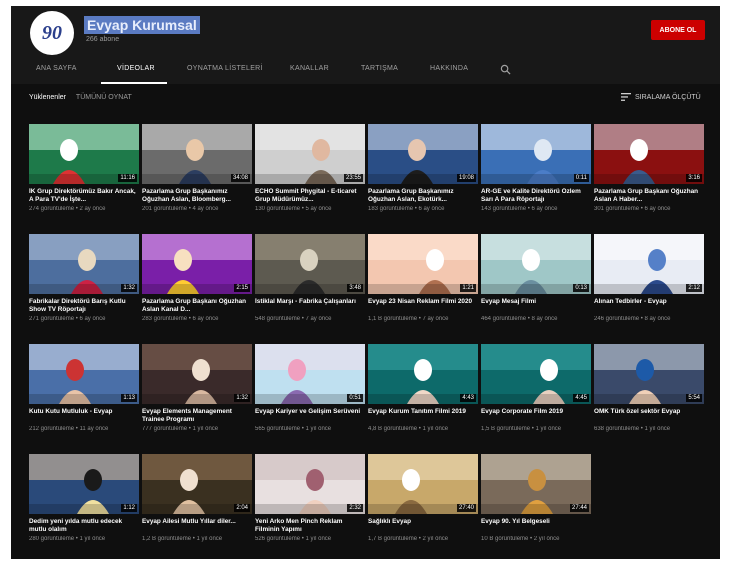 Image resolution: width=730 pixels, height=570 pixels. Describe the element at coordinates (67, 319) in the screenshot. I see `video-meta: 271 görüntüleme • 6 ay önce` at that location.